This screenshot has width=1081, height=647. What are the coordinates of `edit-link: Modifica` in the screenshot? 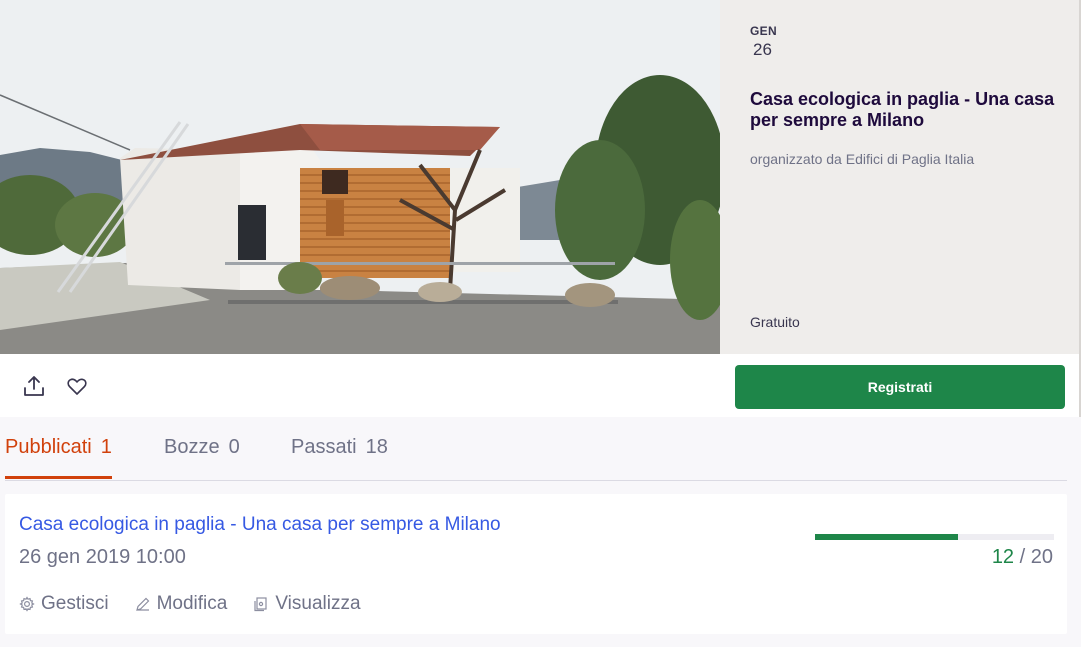 It's located at (181, 604).